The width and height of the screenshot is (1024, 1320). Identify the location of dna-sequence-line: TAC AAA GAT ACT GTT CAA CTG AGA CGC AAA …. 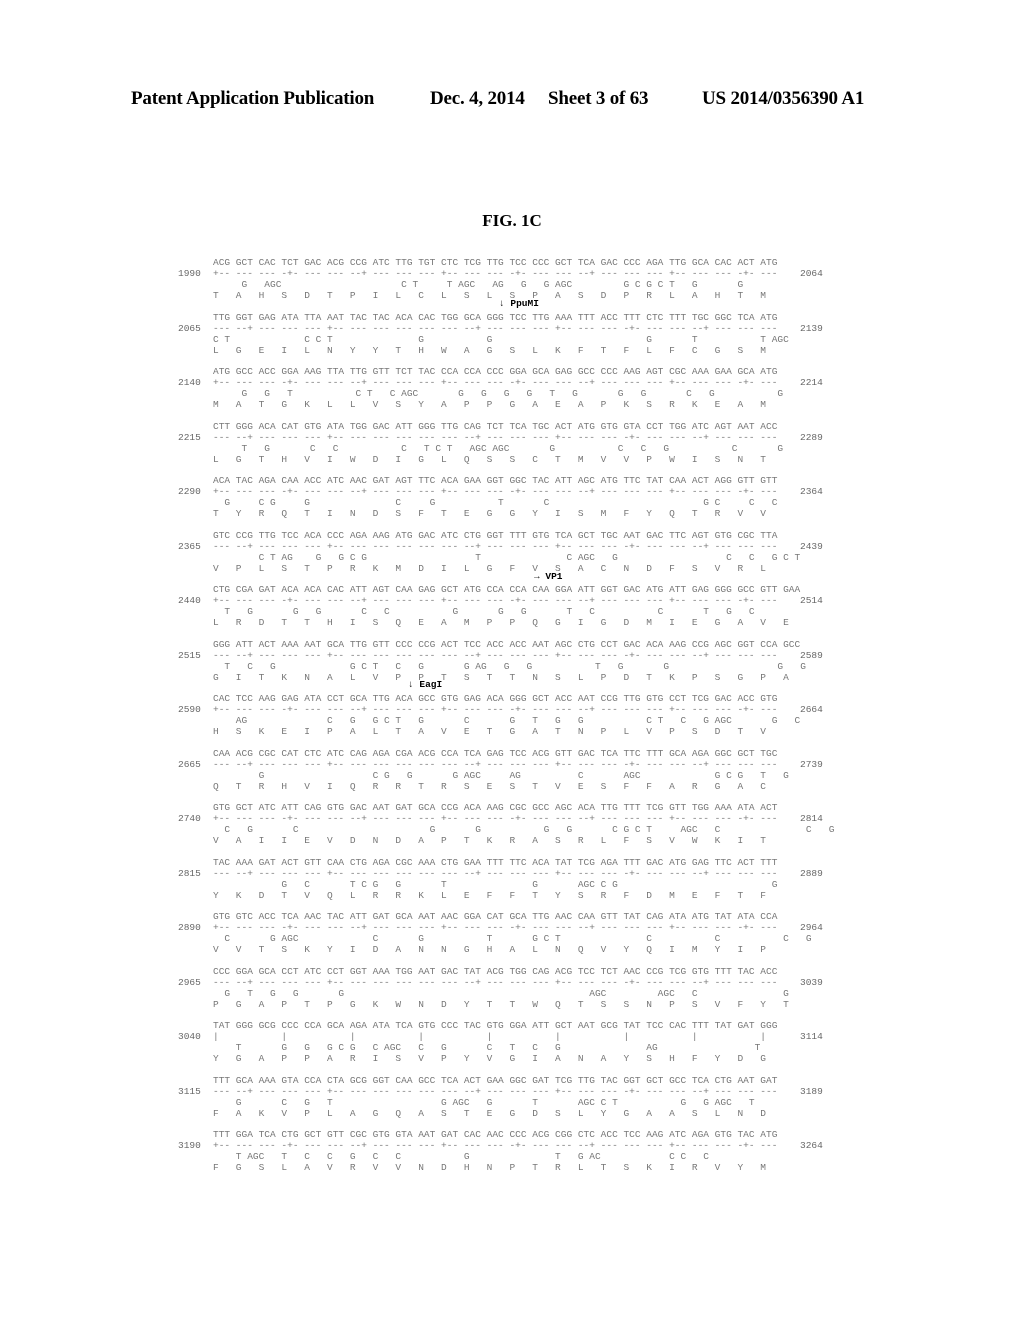
(495, 862).